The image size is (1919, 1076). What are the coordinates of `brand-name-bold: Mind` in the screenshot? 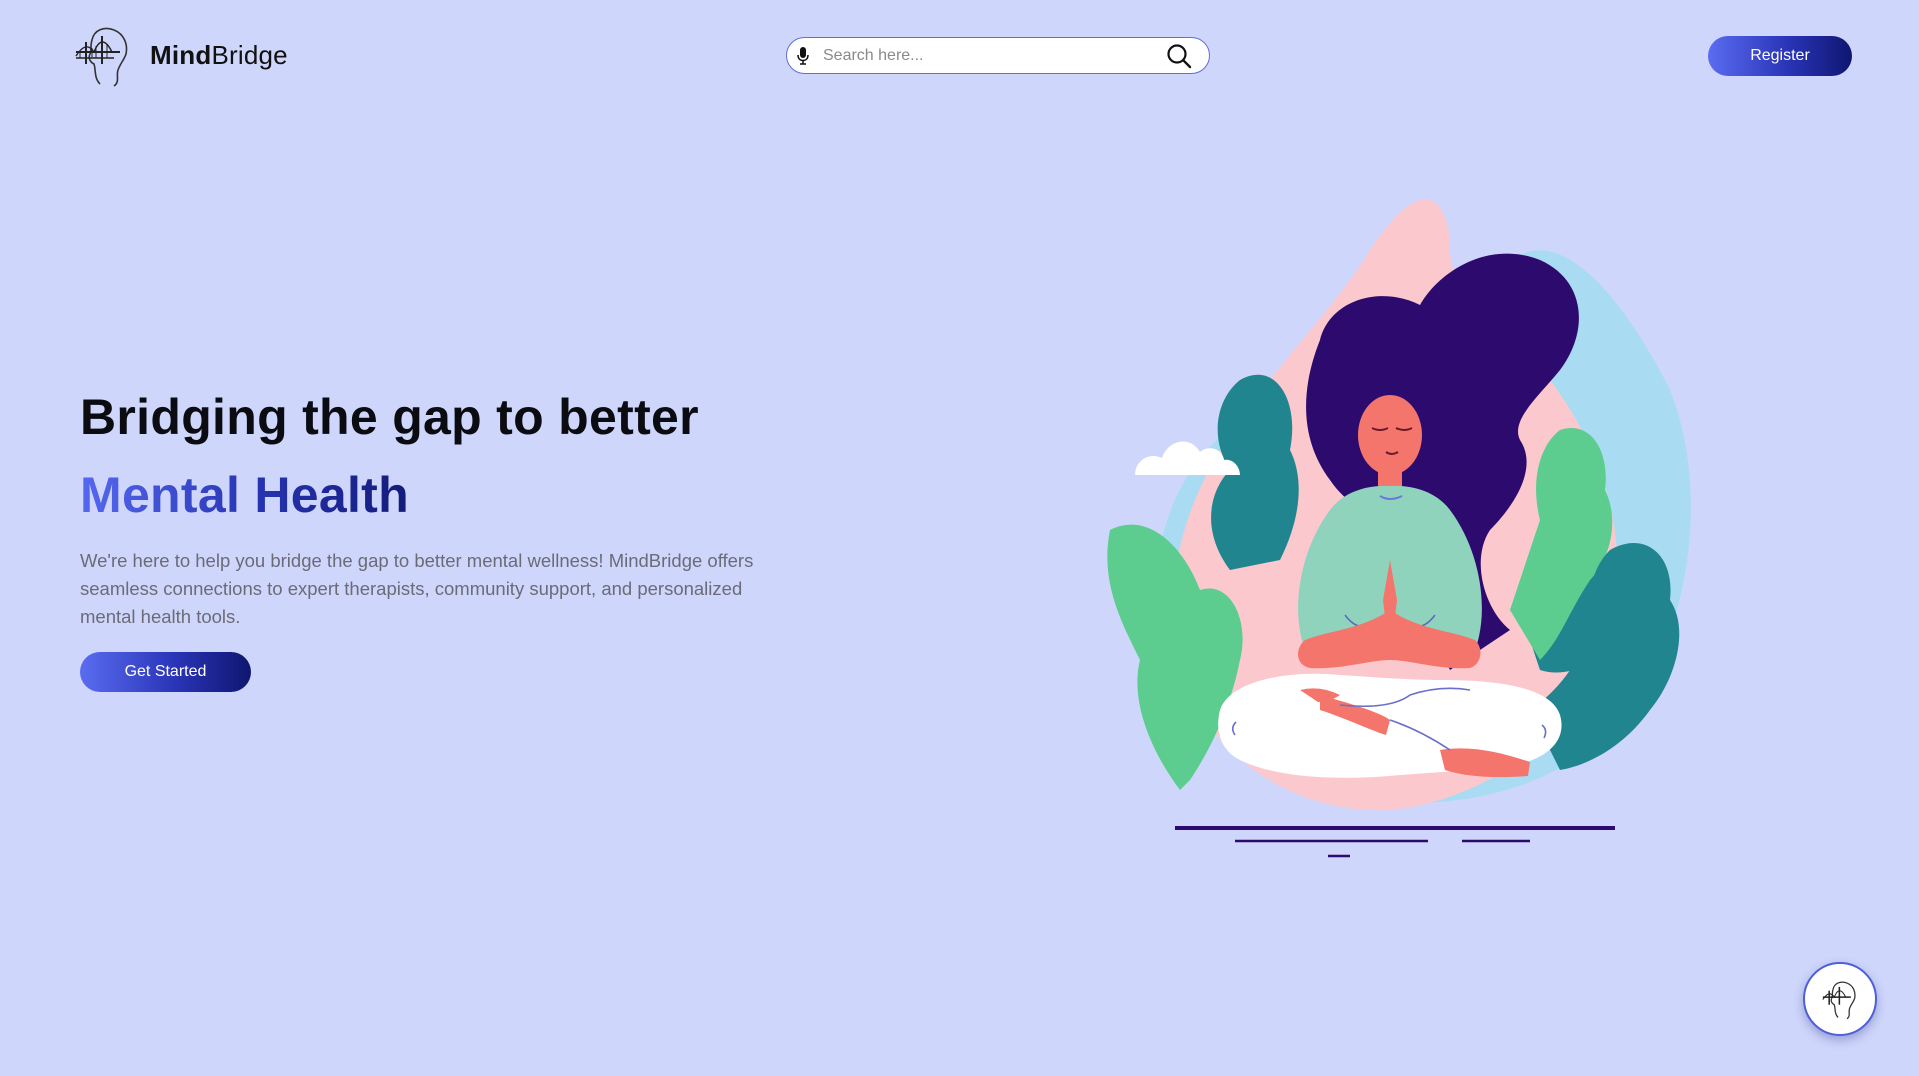 It's located at (181, 54).